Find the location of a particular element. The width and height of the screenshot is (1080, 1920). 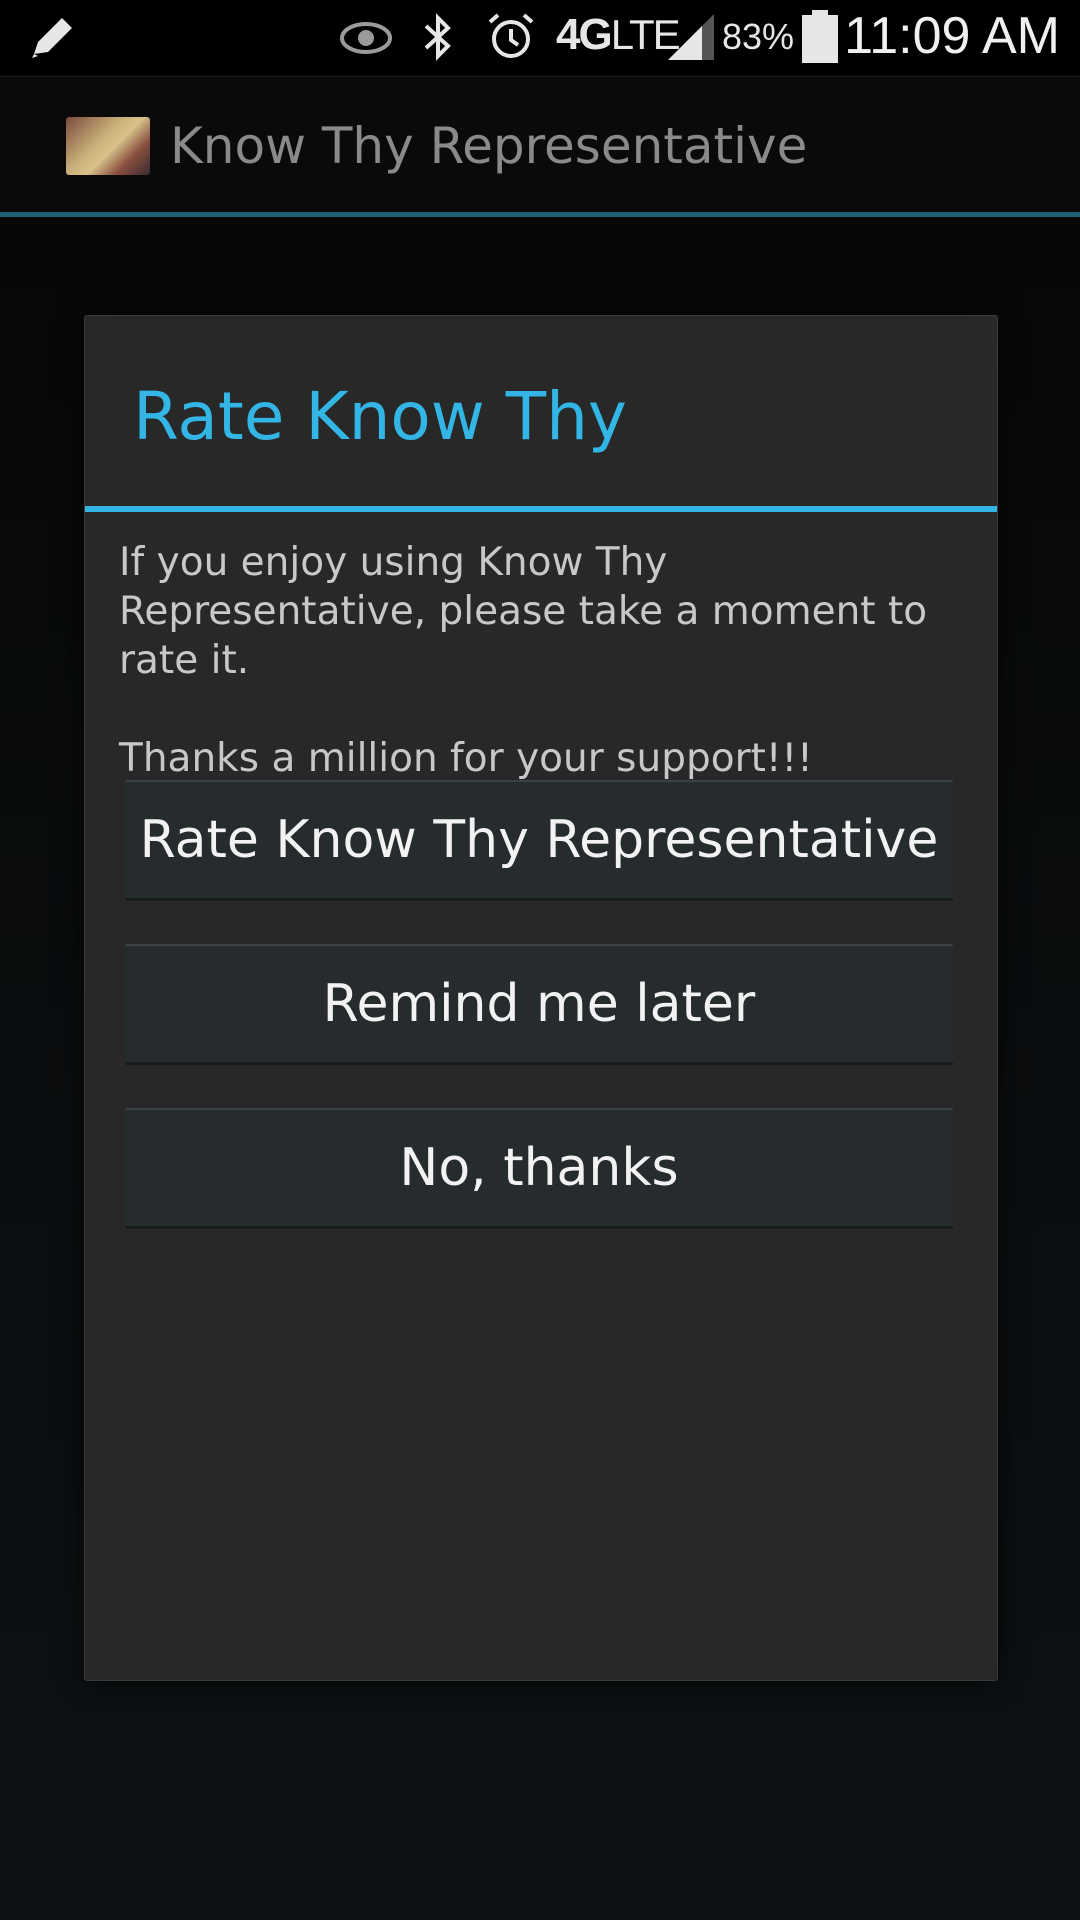

pencil-icon is located at coordinates (52, 38).